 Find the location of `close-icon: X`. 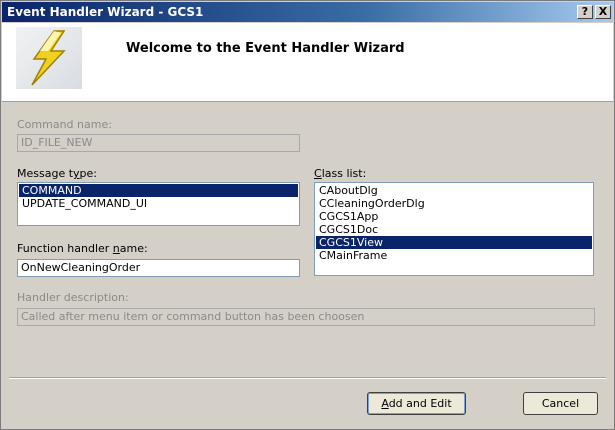

close-icon: X is located at coordinates (603, 11).